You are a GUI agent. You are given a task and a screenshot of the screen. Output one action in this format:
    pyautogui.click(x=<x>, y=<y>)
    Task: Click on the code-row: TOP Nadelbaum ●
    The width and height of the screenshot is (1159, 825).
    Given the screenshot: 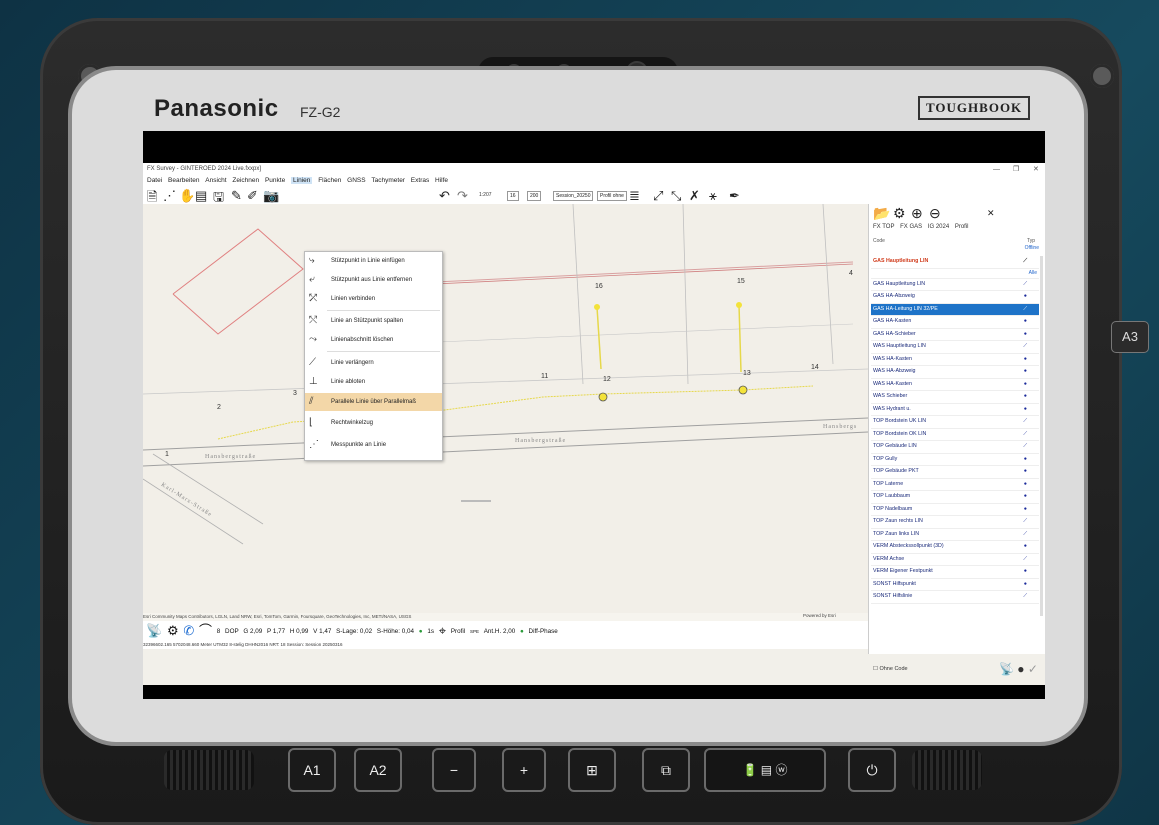 What is the action you would take?
    pyautogui.click(x=955, y=510)
    